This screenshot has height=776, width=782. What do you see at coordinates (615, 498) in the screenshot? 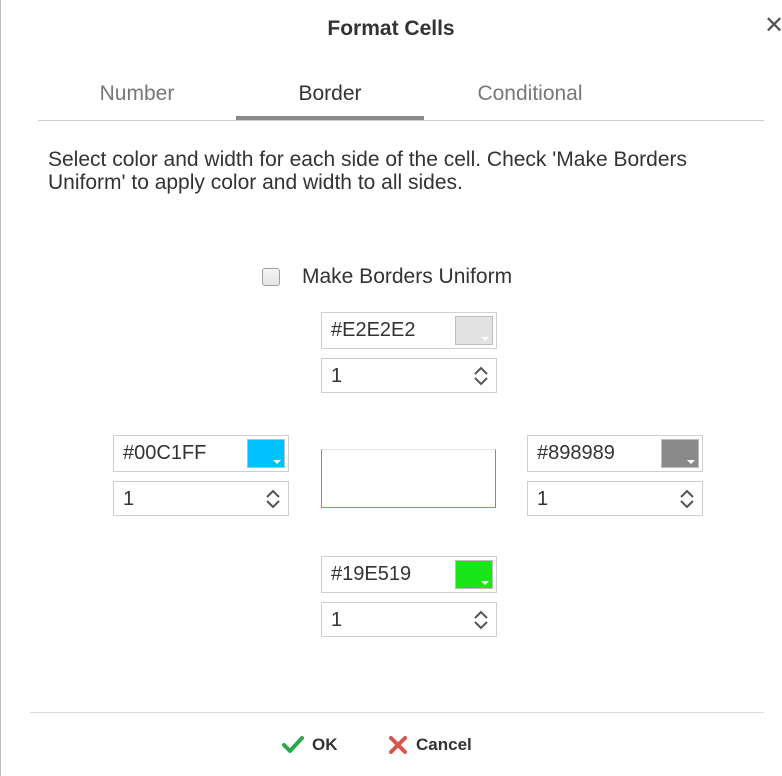
I see `right-width-stepper: 1` at bounding box center [615, 498].